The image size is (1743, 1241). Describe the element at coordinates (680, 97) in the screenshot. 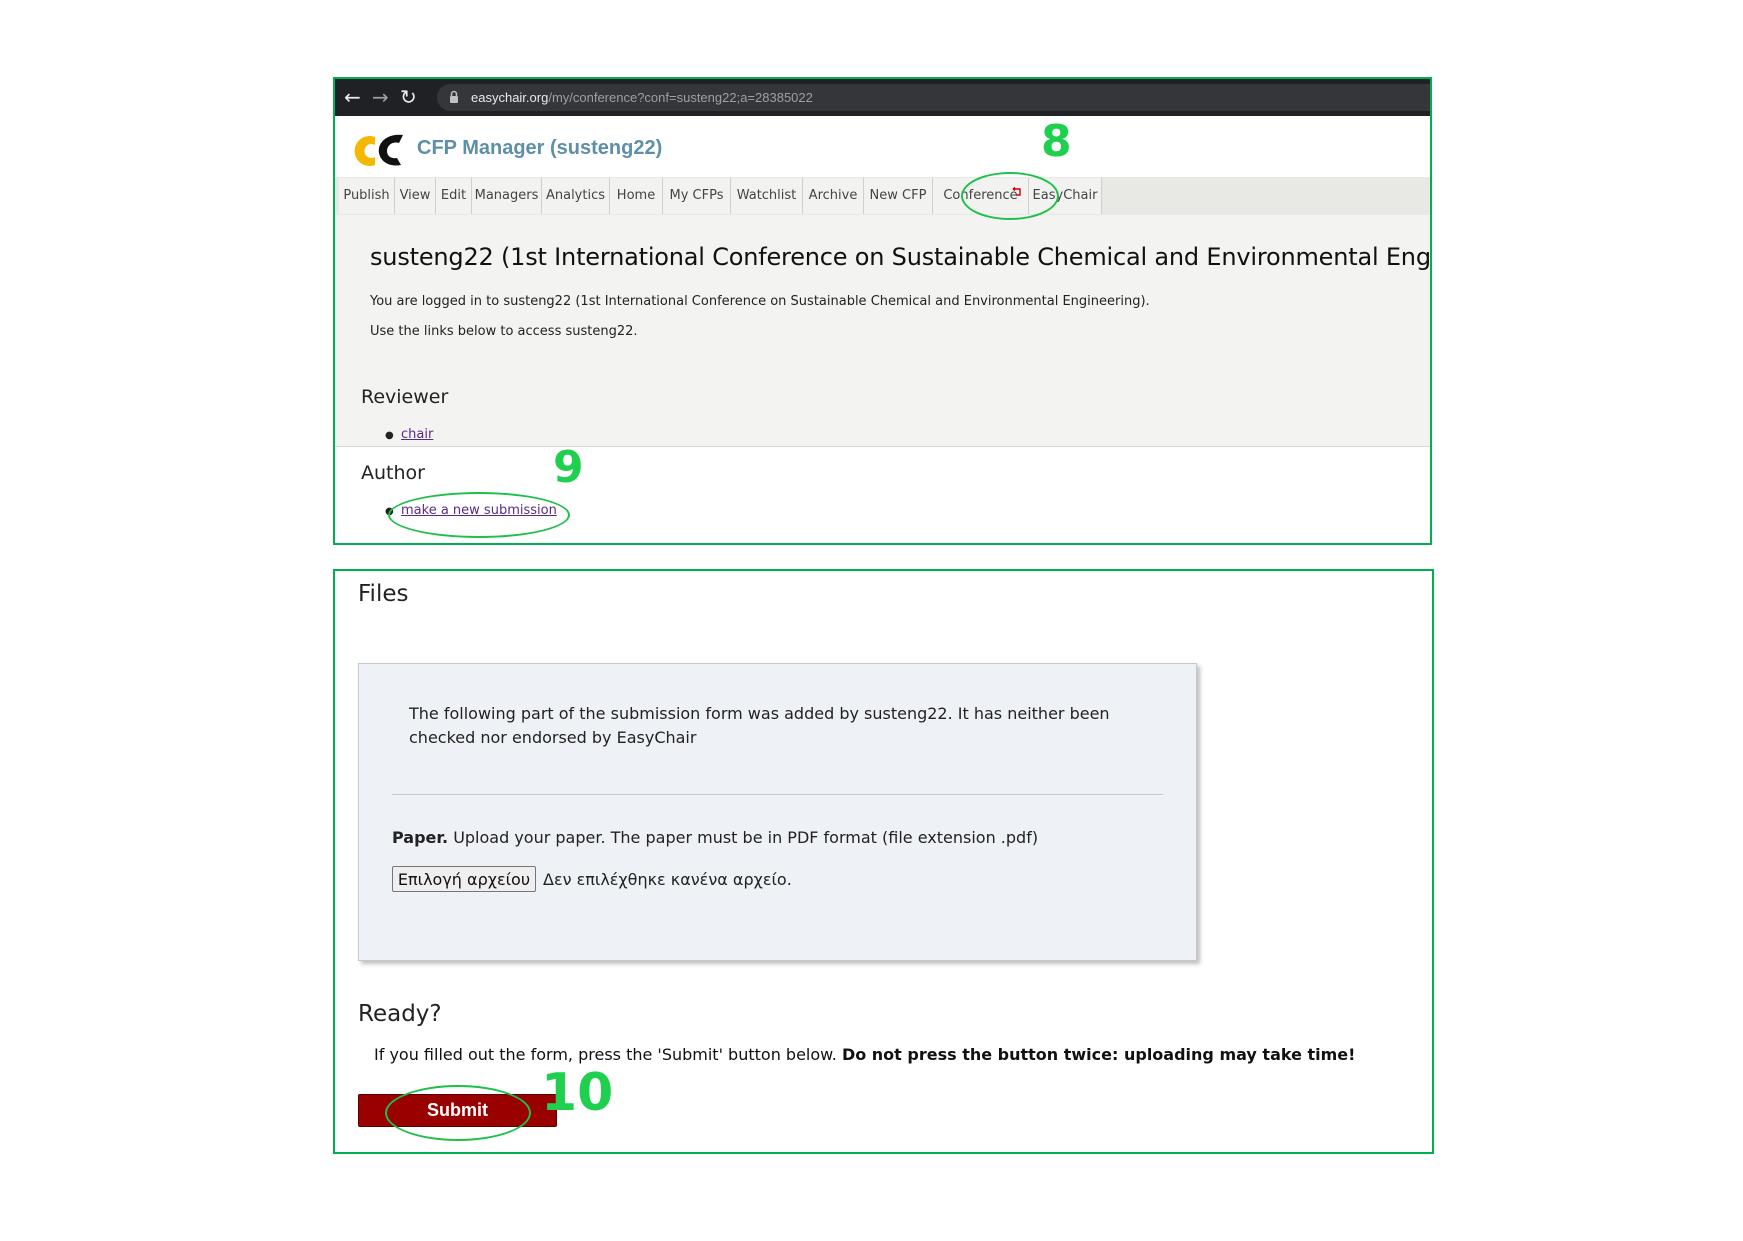

I see `url-path: /my/conference?conf=susteng22;a=28385022` at that location.